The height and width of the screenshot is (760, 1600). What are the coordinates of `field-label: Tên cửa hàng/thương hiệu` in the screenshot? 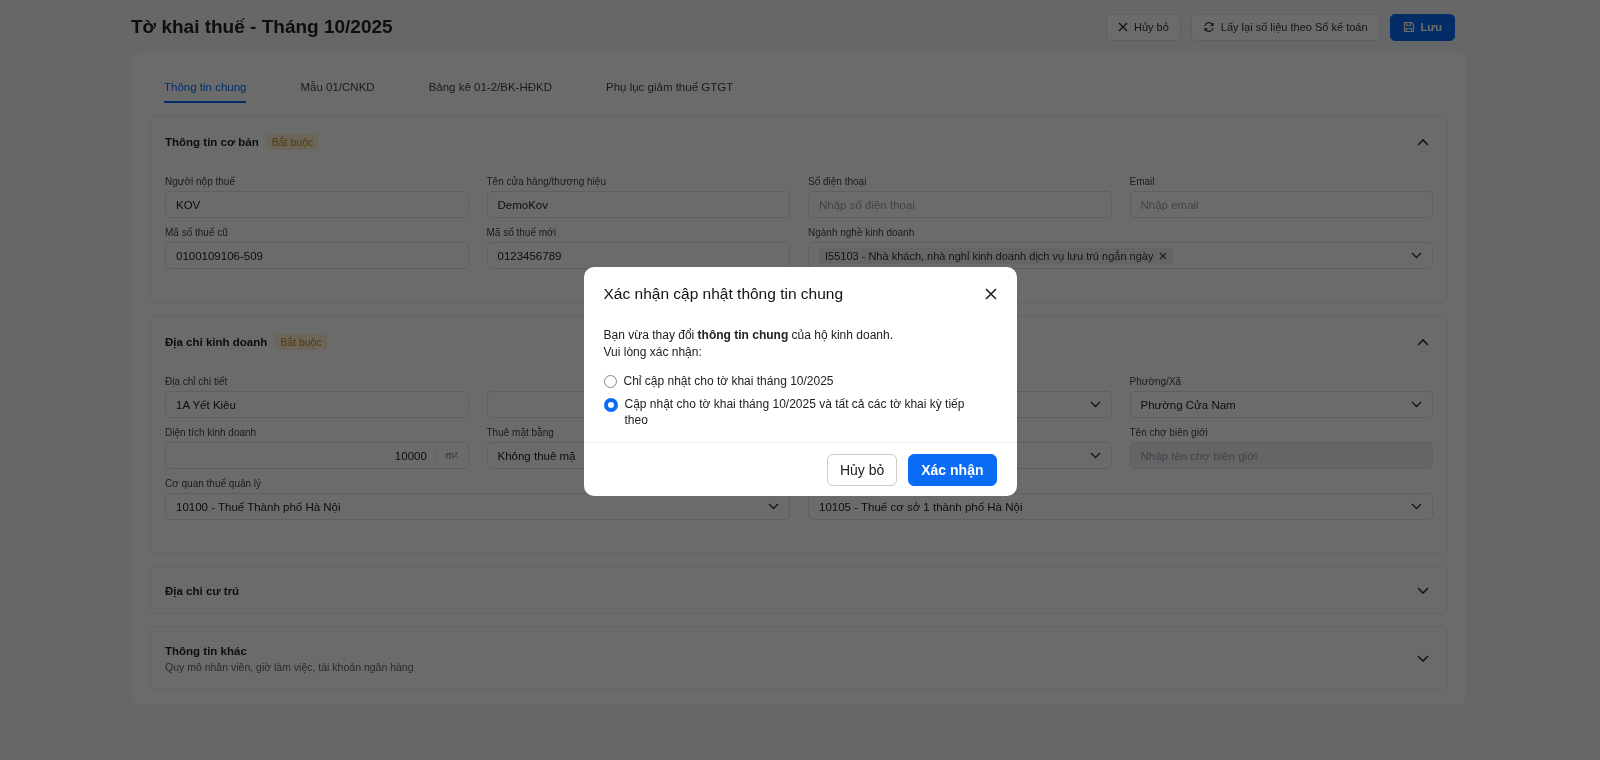 It's located at (546, 182).